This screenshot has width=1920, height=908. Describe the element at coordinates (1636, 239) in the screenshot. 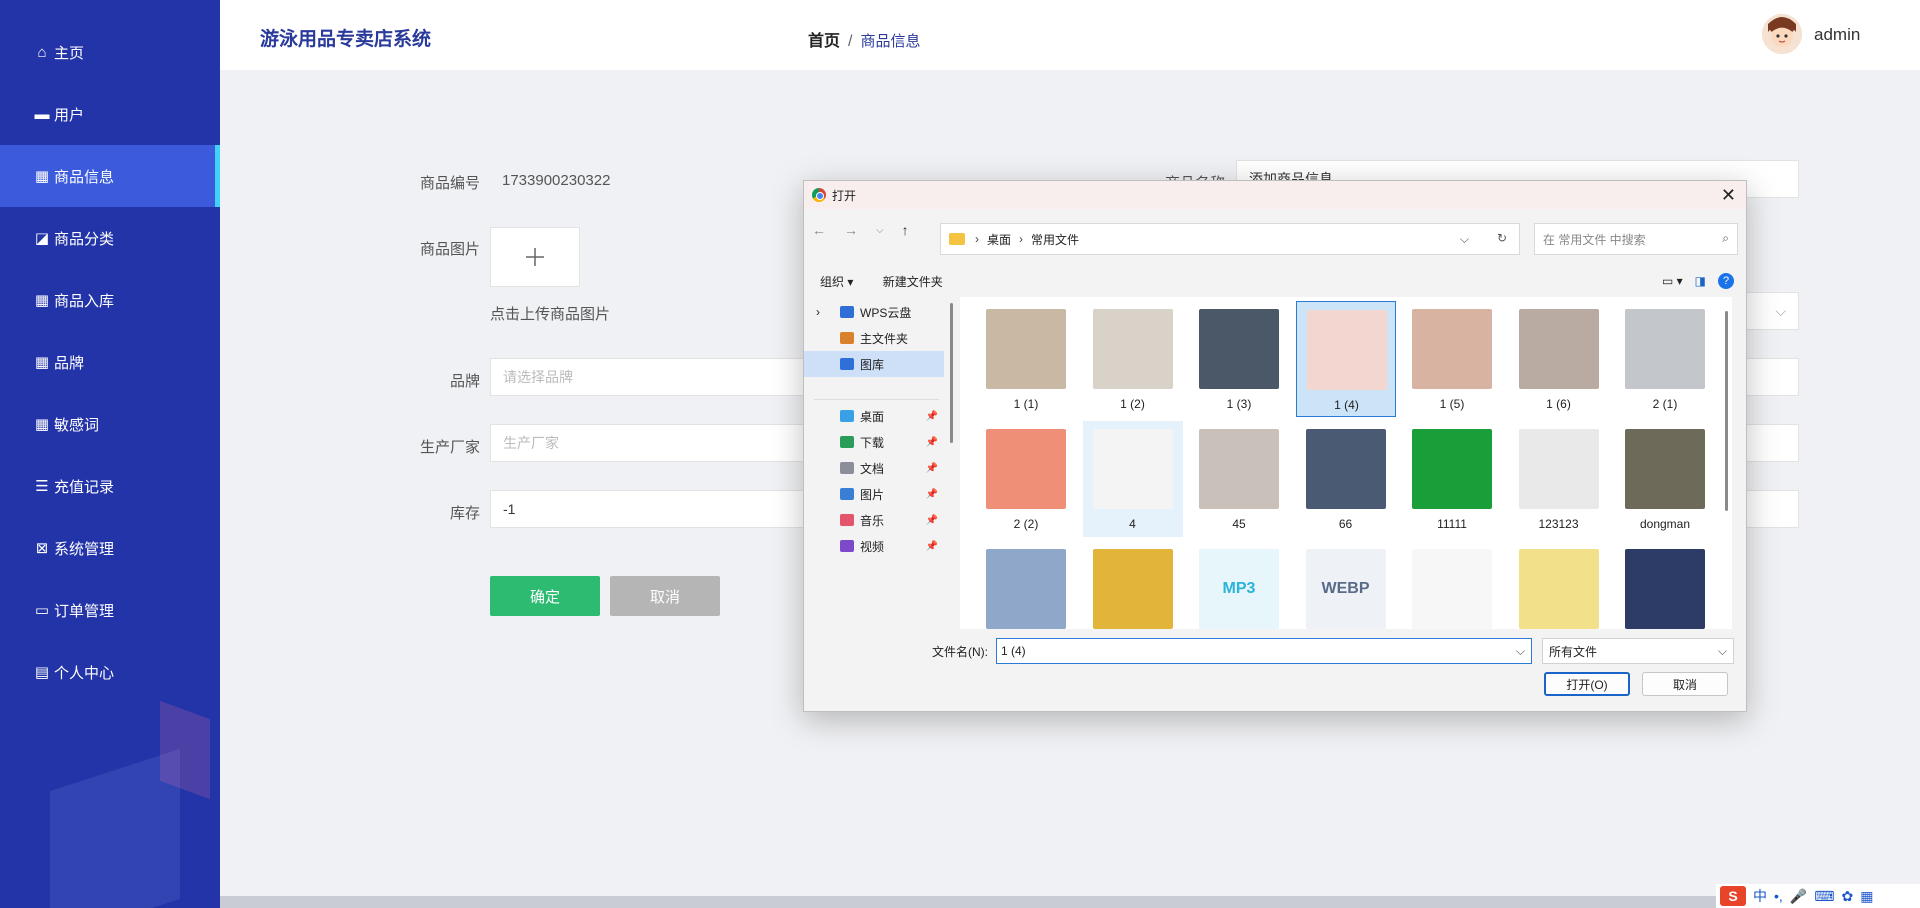

I see `search-input: 在 常用文件 中搜索 ⌕` at that location.